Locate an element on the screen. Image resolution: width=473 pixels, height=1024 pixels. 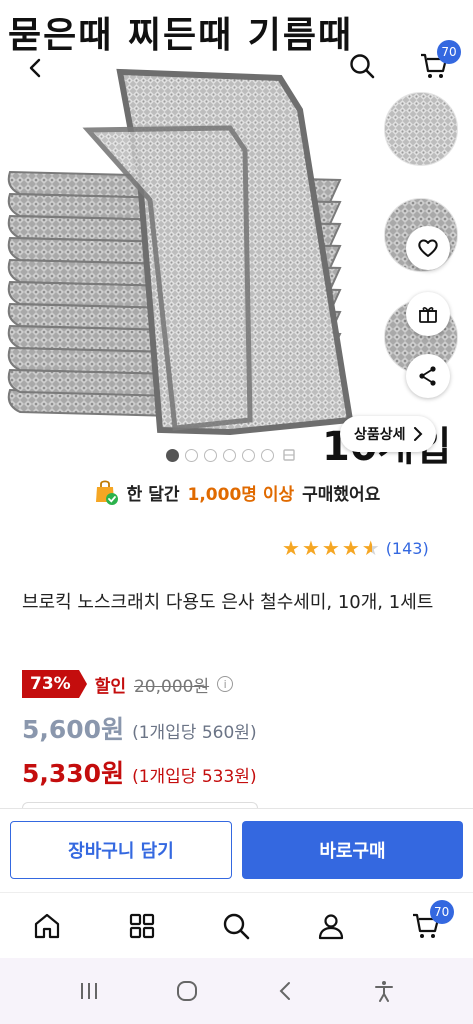
tab-home is located at coordinates (47, 926).